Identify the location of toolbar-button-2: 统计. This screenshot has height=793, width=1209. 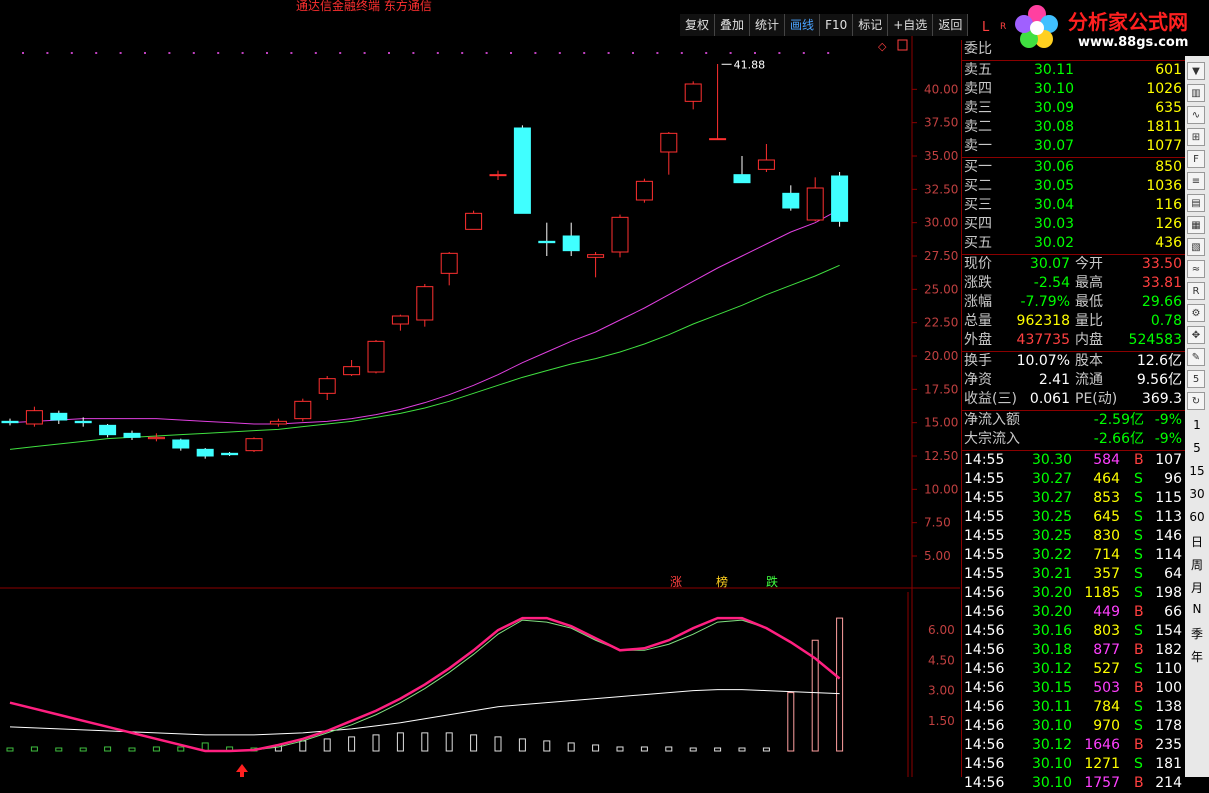
(768, 25).